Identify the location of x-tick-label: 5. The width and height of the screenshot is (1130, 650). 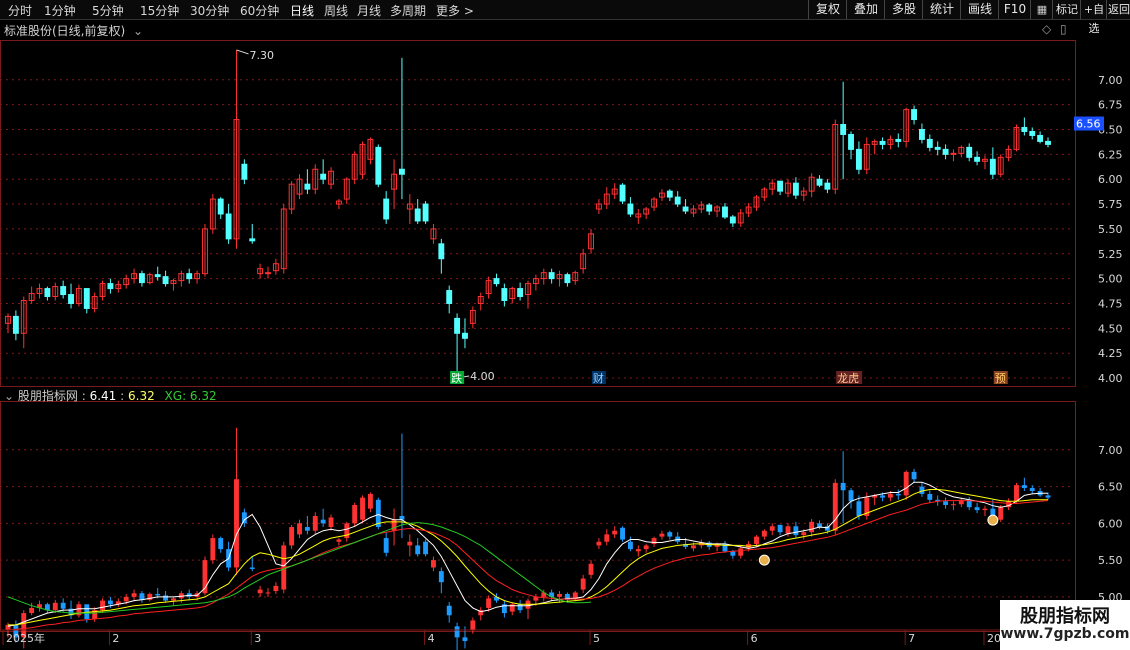
(596, 638).